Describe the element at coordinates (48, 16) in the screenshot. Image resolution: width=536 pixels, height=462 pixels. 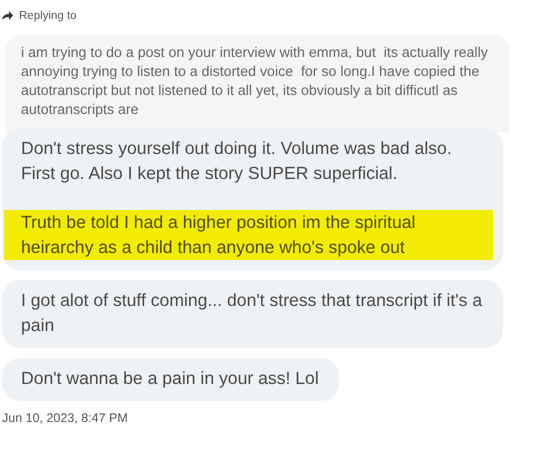
I see `replying-to-label: Replying to` at that location.